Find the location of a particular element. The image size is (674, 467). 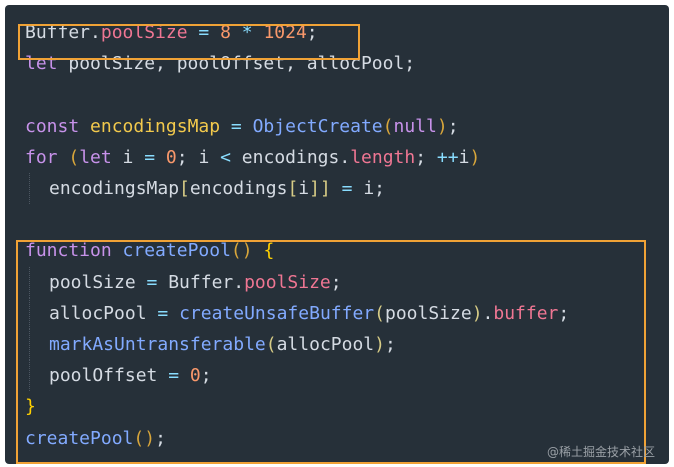

code-line: poolOffset = 0; is located at coordinates (337, 376).